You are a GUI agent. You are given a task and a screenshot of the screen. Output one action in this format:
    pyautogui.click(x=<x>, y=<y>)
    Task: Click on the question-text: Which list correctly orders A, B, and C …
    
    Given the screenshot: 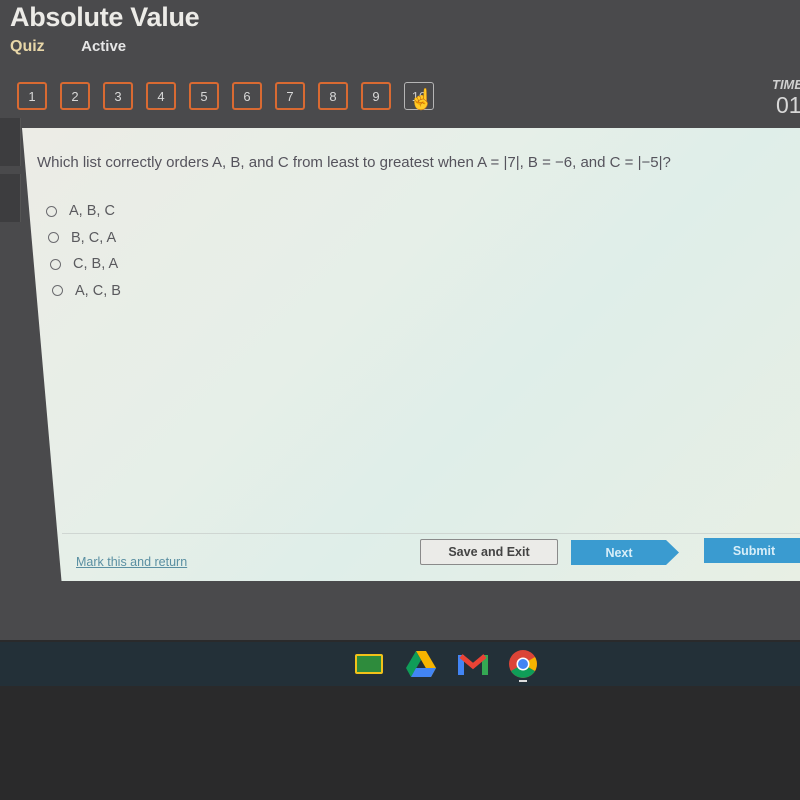 What is the action you would take?
    pyautogui.click(x=354, y=162)
    